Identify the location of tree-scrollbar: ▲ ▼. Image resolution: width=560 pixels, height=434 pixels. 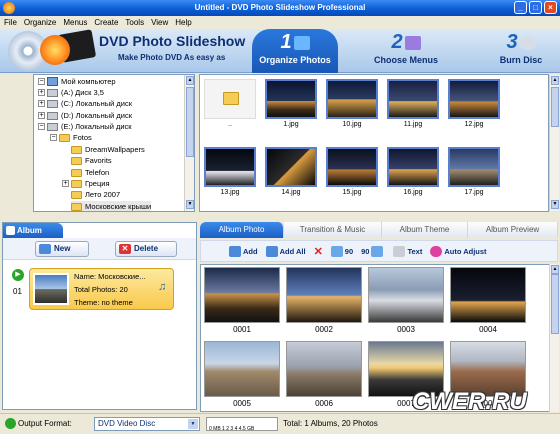
(189, 143).